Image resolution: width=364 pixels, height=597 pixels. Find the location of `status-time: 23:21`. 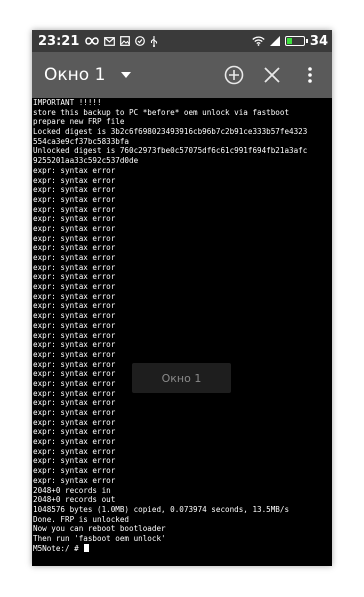

status-time: 23:21 is located at coordinates (59, 41).